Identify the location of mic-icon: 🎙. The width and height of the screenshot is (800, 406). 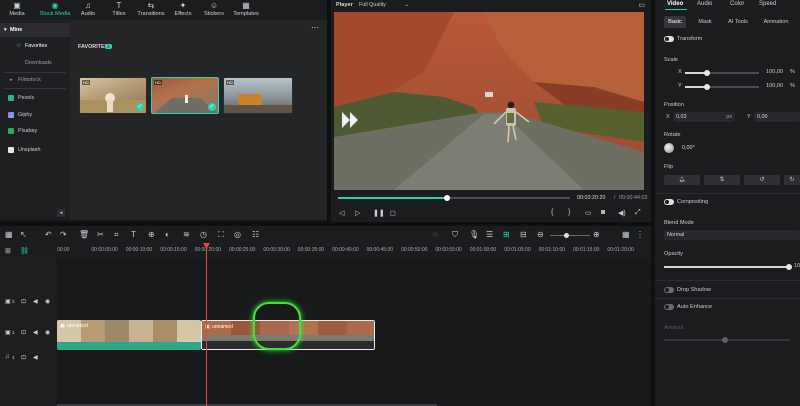
(474, 234).